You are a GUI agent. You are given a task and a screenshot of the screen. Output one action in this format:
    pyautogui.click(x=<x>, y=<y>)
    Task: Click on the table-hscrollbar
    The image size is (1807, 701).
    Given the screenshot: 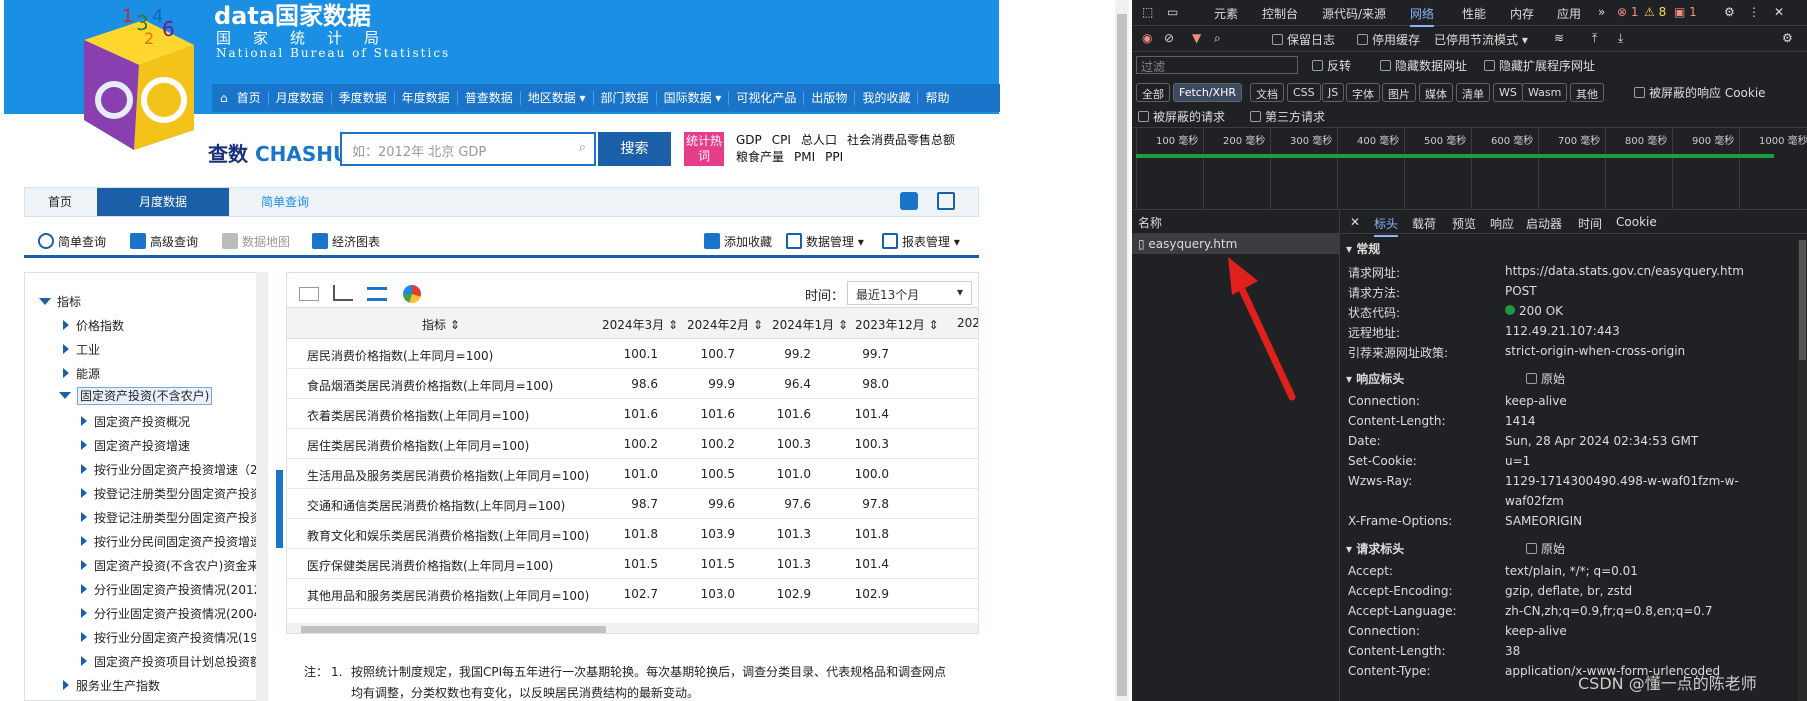 What is the action you would take?
    pyautogui.click(x=632, y=628)
    